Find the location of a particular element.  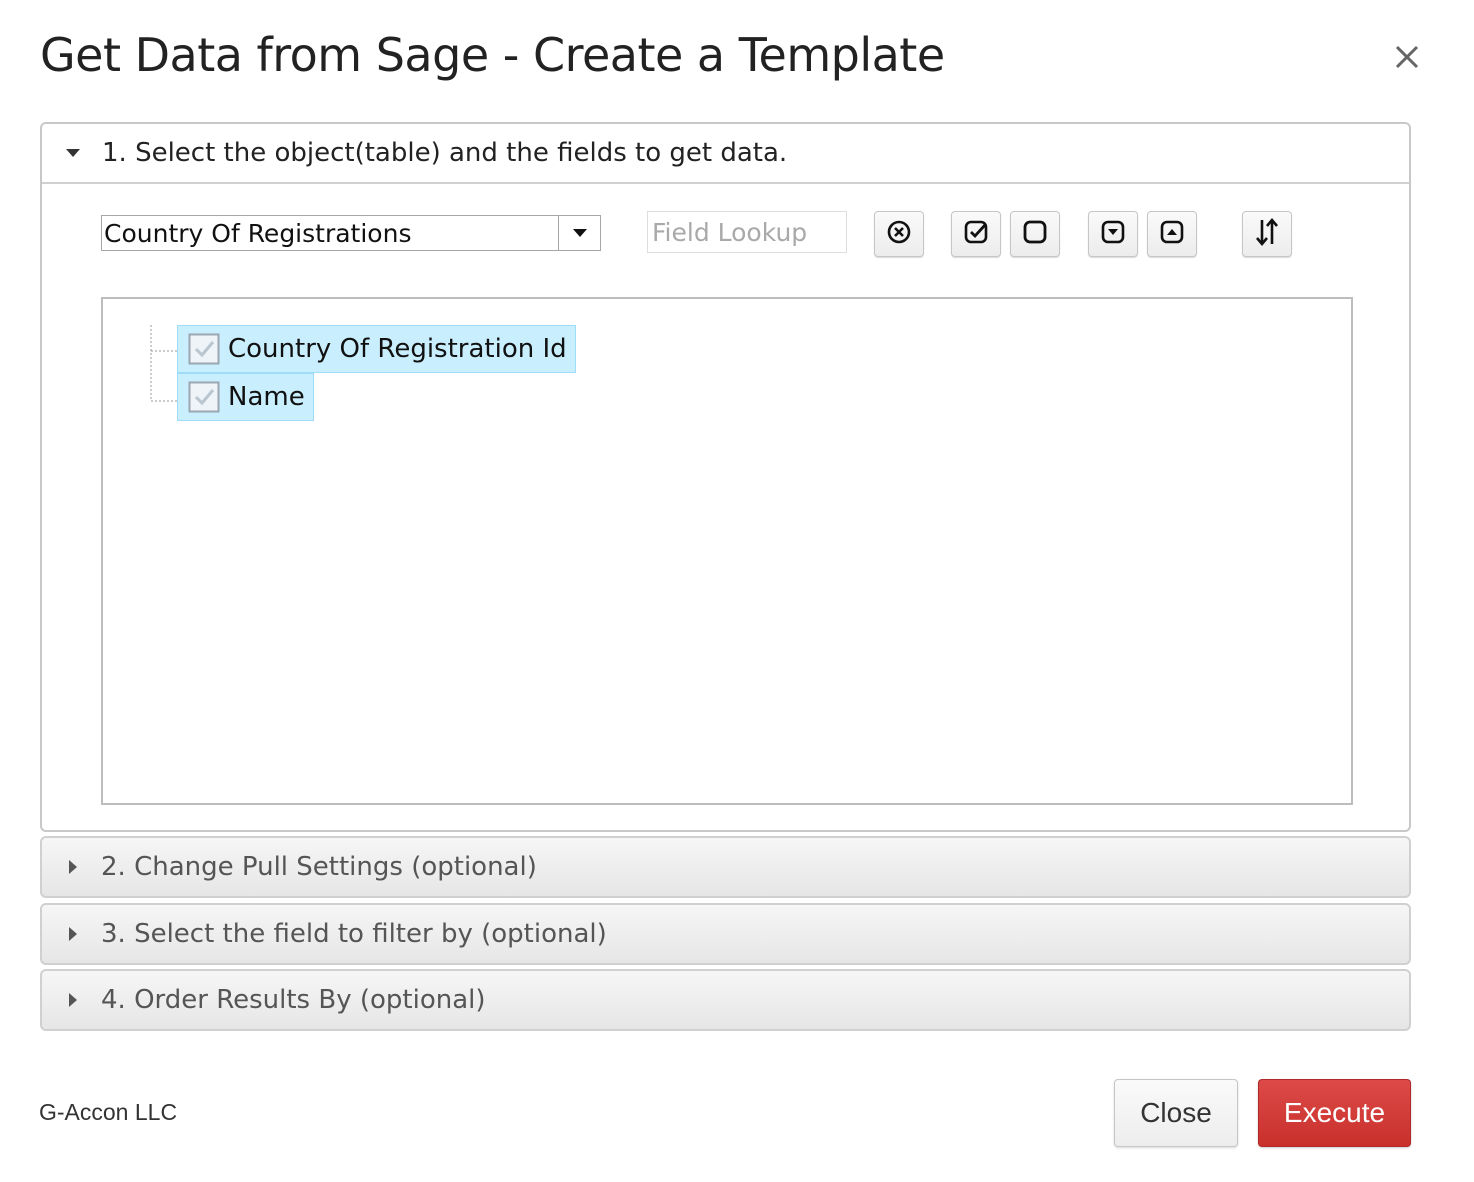

tree-item-label: Name is located at coordinates (266, 397).